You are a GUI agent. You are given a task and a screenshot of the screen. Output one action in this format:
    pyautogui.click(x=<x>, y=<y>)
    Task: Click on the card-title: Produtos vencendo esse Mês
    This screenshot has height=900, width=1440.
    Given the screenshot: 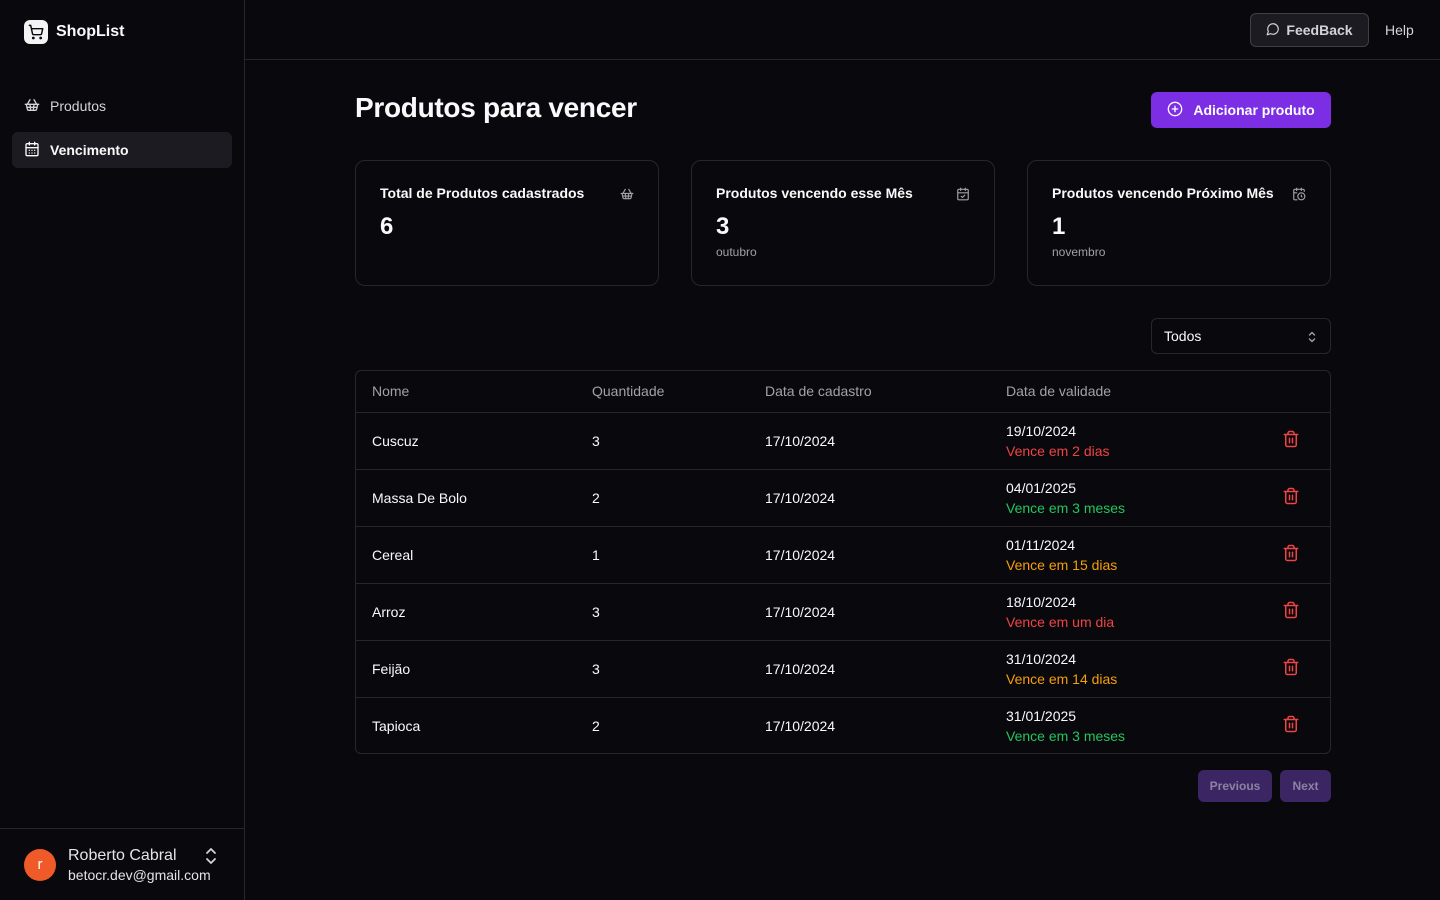 What is the action you would take?
    pyautogui.click(x=814, y=193)
    